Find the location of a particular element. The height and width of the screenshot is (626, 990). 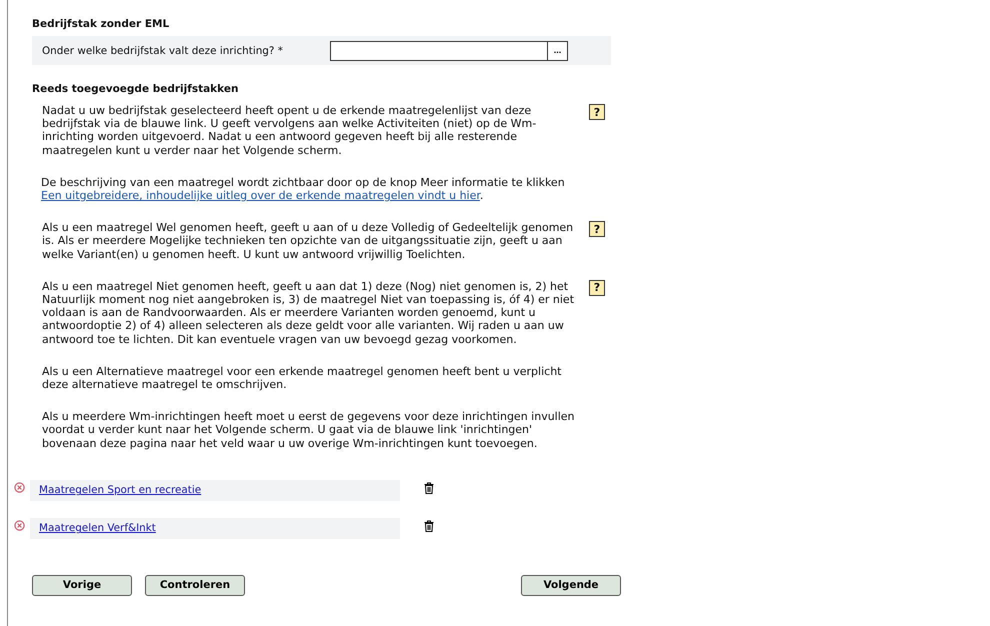

measures-link: Maatregelen Sport en recreatie is located at coordinates (120, 490).